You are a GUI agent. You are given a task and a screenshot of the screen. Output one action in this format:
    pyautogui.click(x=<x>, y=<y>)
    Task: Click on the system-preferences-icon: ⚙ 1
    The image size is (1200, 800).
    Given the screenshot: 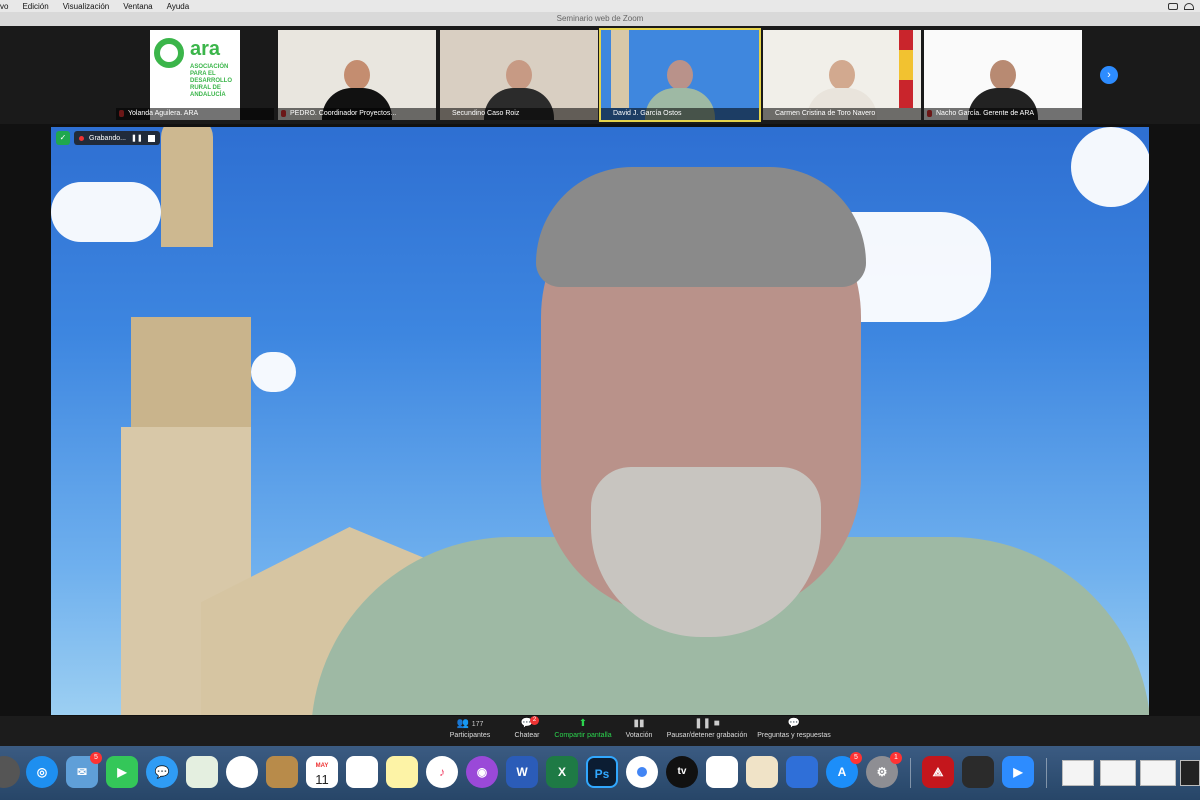 What is the action you would take?
    pyautogui.click(x=884, y=770)
    